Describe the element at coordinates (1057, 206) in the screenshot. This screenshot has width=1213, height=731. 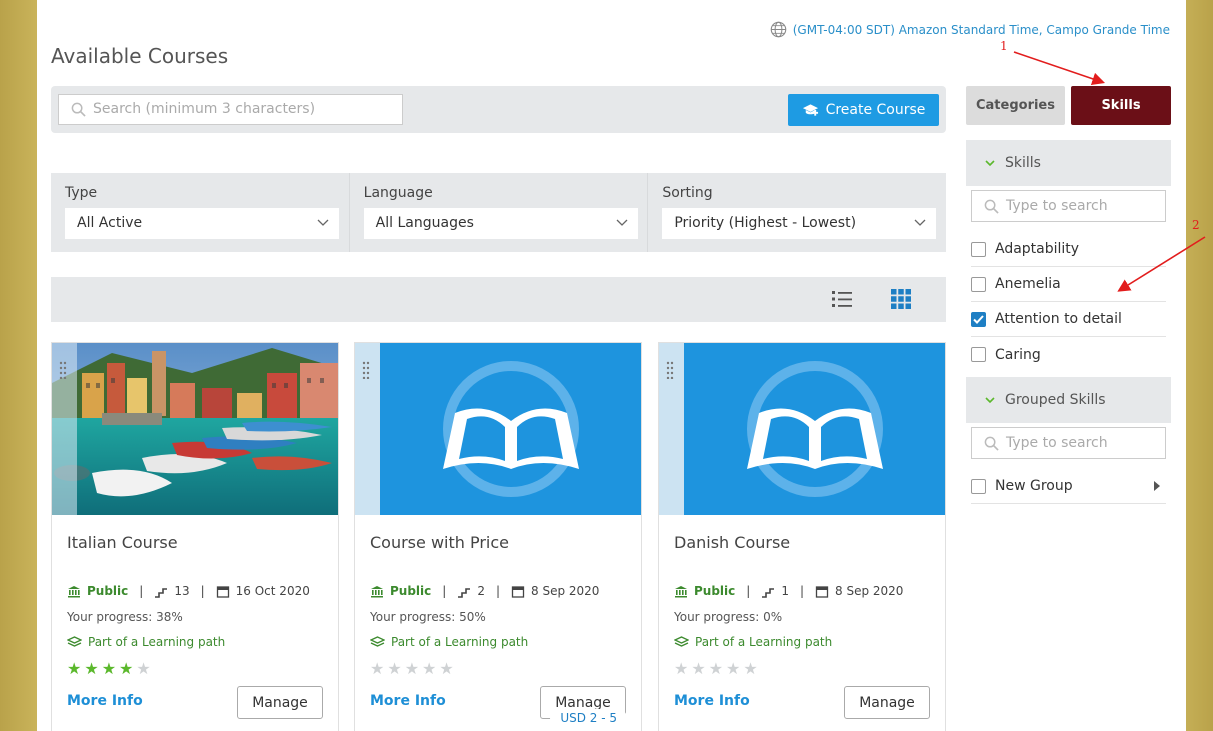
I see `skills-search-placeholder: Type to search` at that location.